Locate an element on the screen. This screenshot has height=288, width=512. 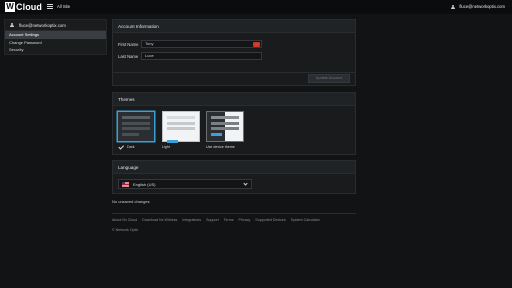
menu-icon is located at coordinates (50, 6).